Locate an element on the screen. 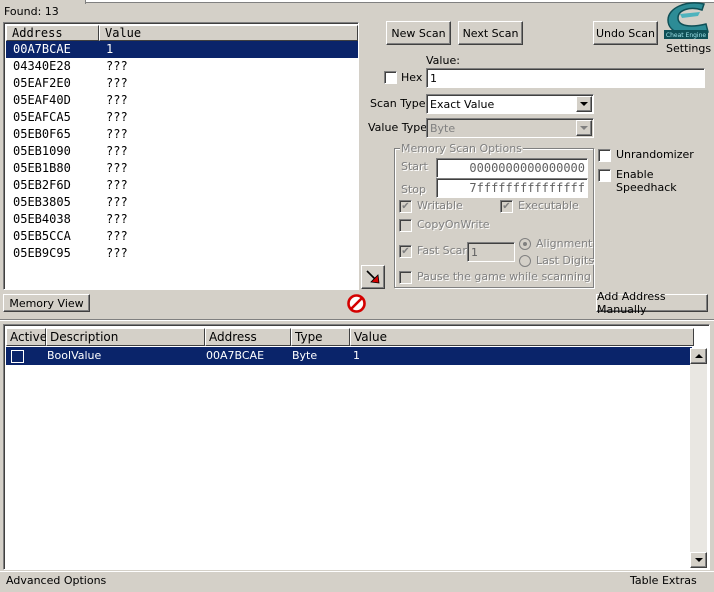  fast-scan-label: Fast Scan is located at coordinates (443, 250).